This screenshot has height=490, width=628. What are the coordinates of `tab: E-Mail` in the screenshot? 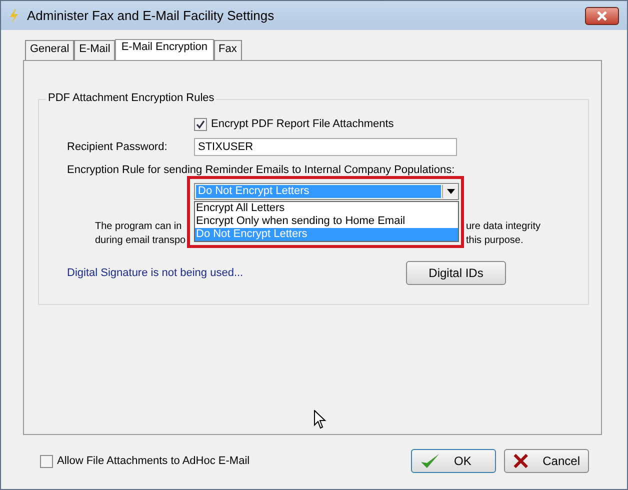 It's located at (95, 50).